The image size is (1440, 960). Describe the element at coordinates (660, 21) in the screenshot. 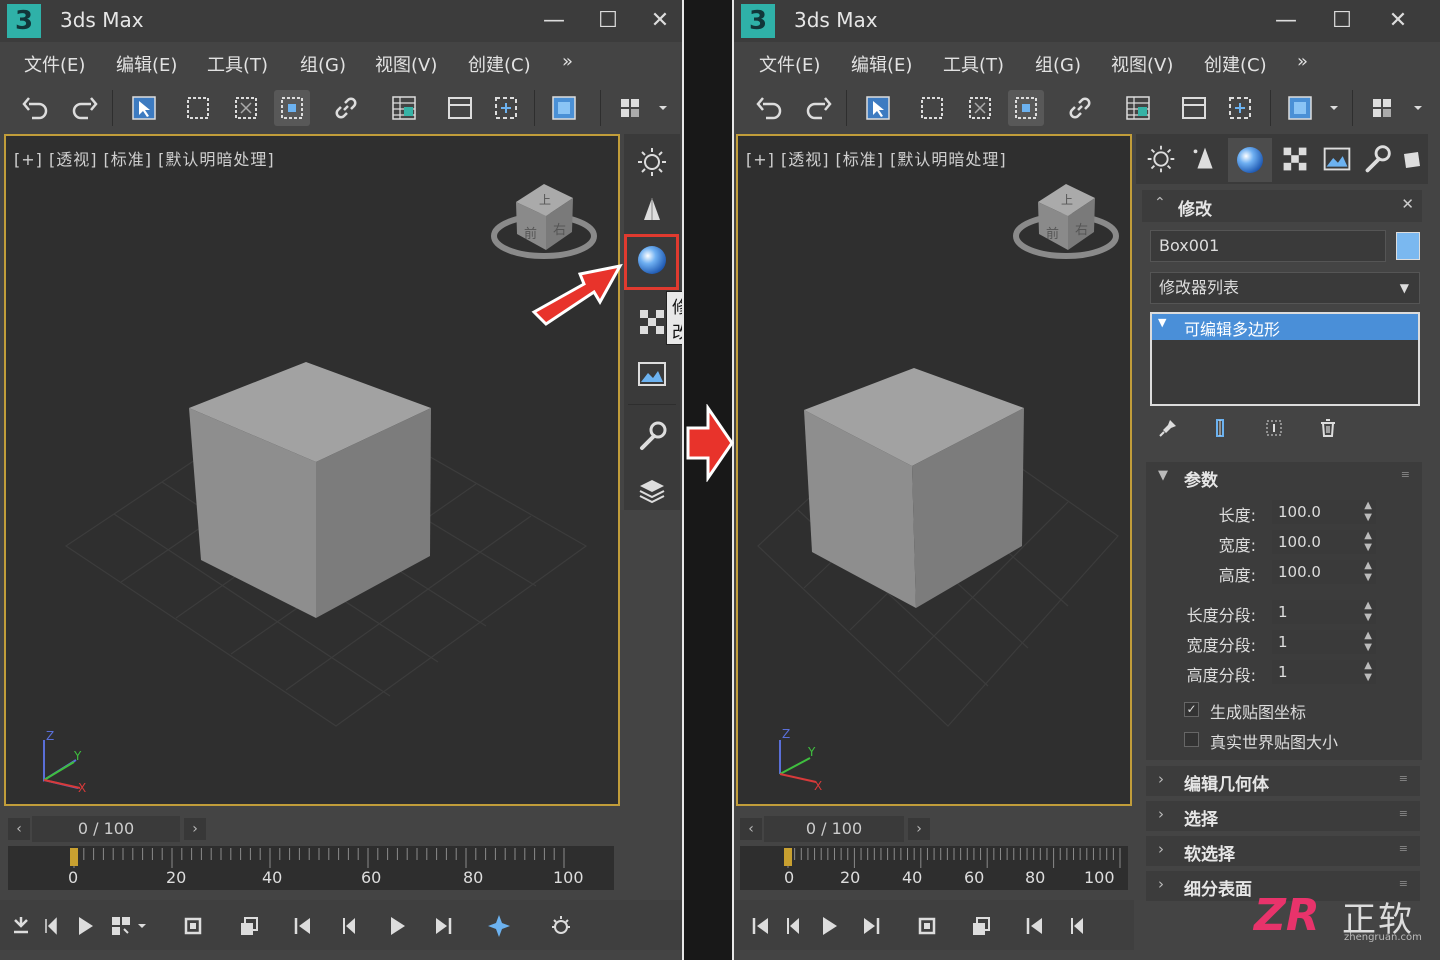

I see `close-button: ✕` at that location.